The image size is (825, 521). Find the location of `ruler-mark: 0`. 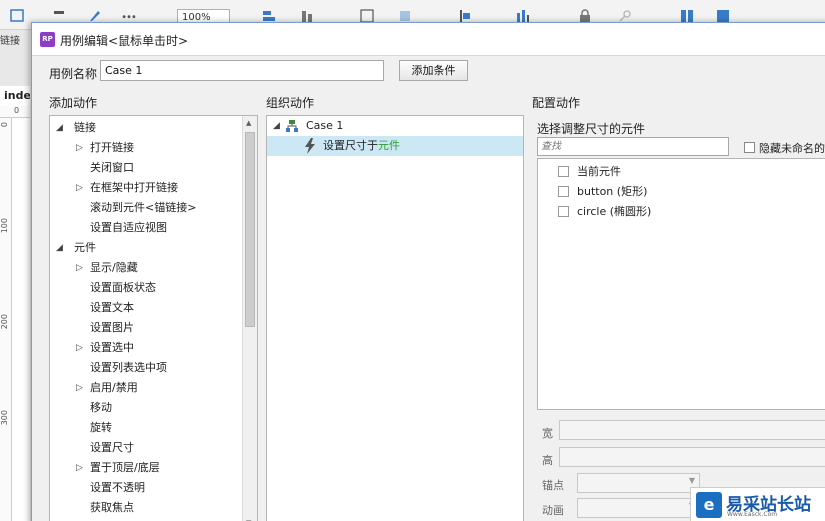

ruler-mark: 0 is located at coordinates (4, 125).